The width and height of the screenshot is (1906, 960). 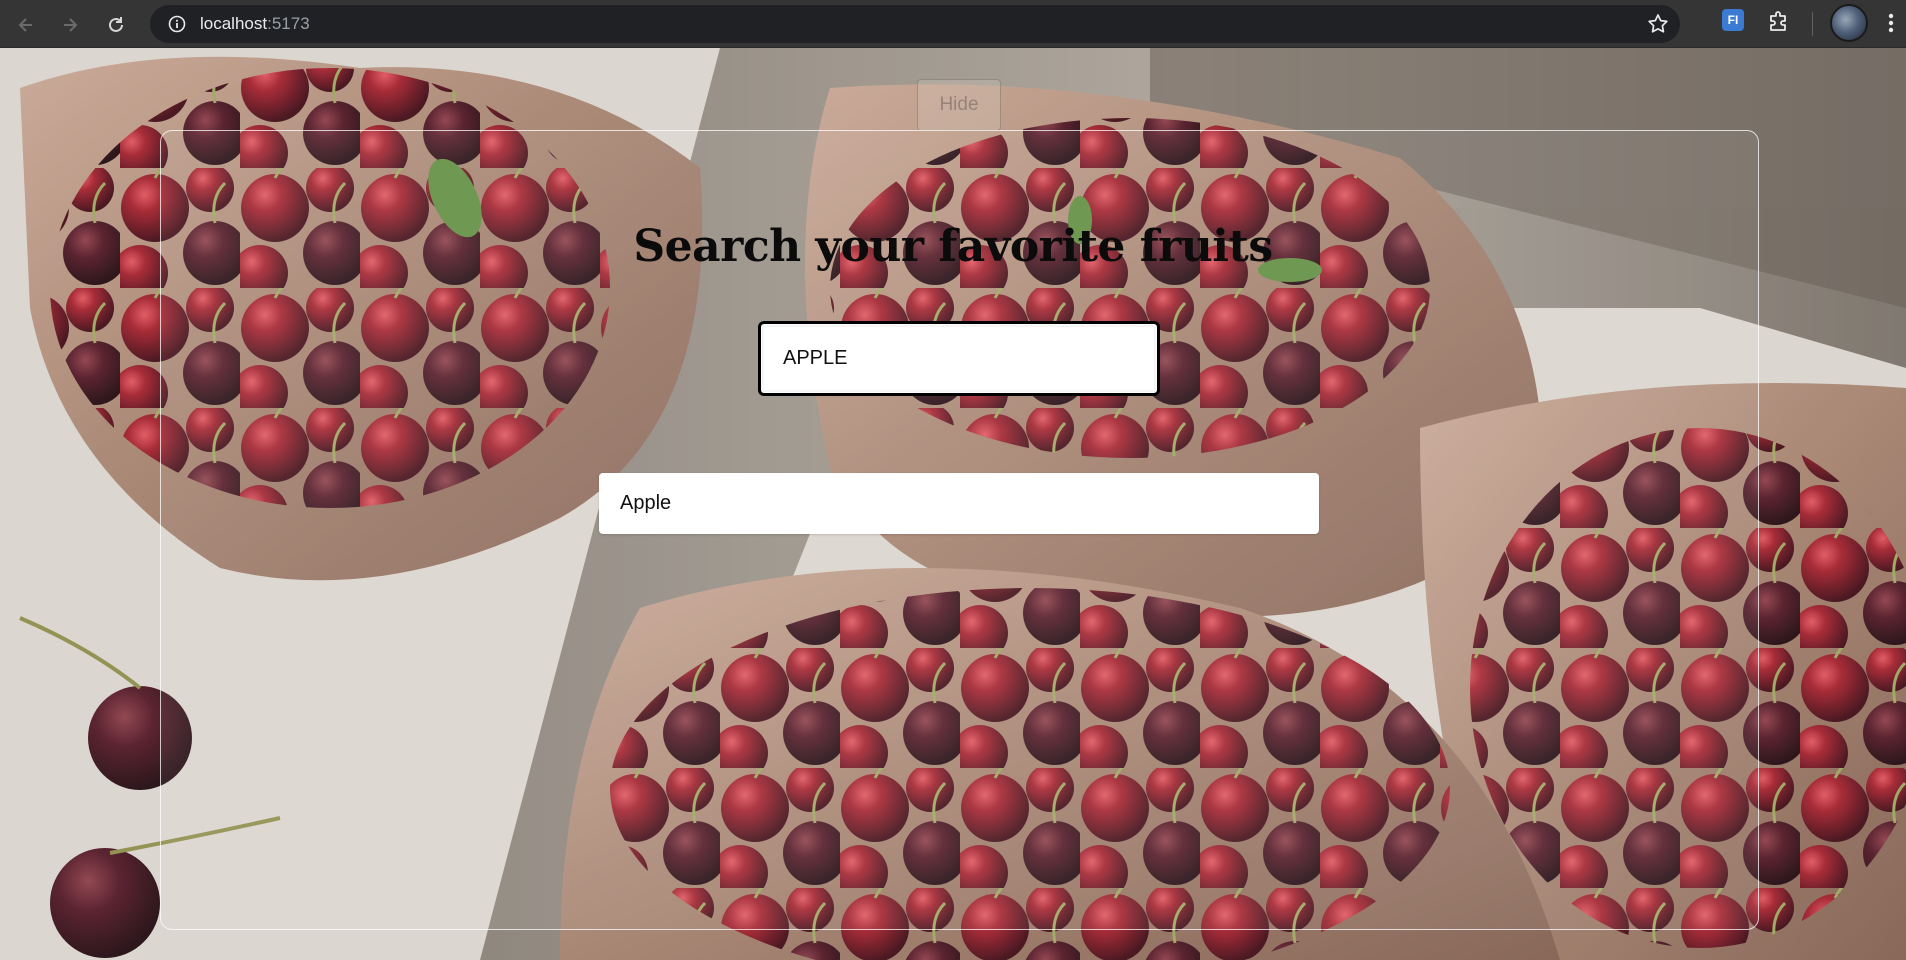 What do you see at coordinates (959, 105) in the screenshot?
I see `hide-button: Hide` at bounding box center [959, 105].